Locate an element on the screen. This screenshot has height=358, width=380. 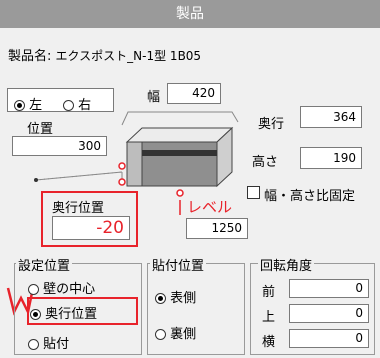
attach-option-back: 裏側 is located at coordinates (175, 332).